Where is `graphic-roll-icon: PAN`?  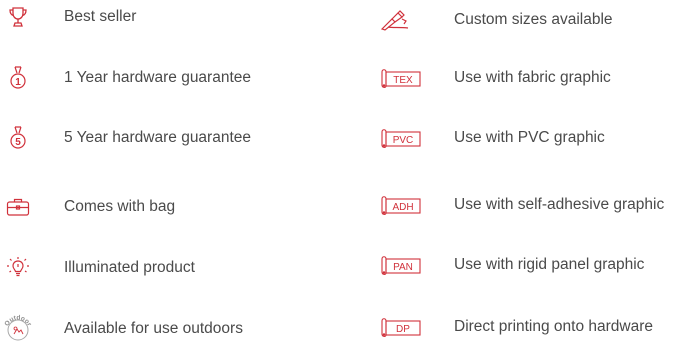 graphic-roll-icon: PAN is located at coordinates (401, 265).